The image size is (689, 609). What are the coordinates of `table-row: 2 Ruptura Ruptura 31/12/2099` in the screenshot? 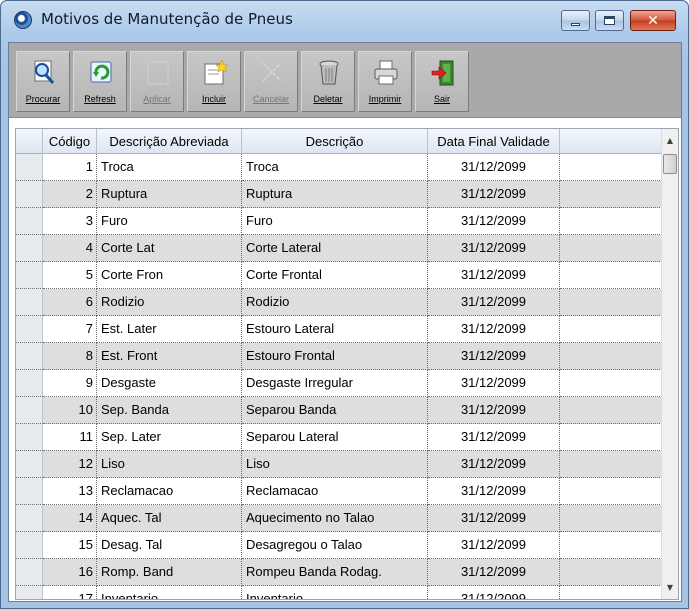 It's located at (339, 194).